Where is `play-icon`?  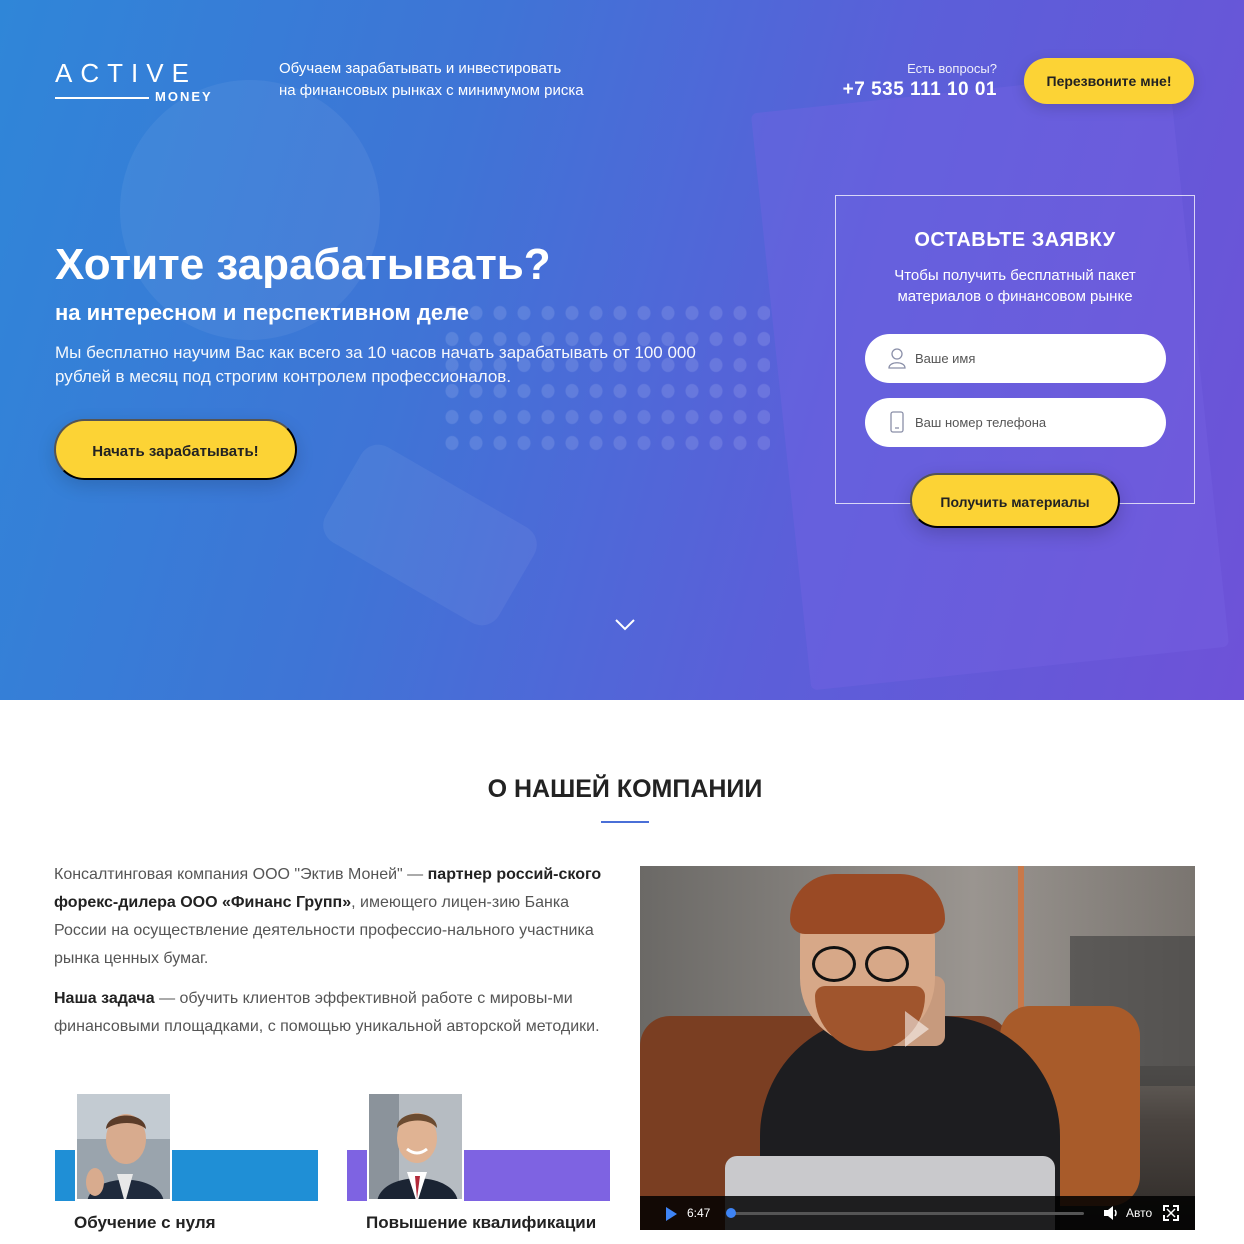 play-icon is located at coordinates (671, 1214).